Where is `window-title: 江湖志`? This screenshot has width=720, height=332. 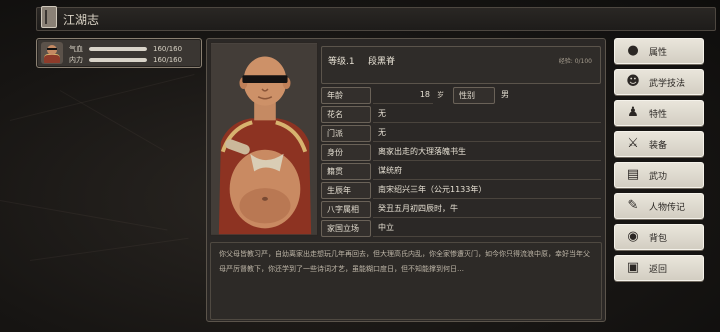
window-title: 江湖志 is located at coordinates (81, 19).